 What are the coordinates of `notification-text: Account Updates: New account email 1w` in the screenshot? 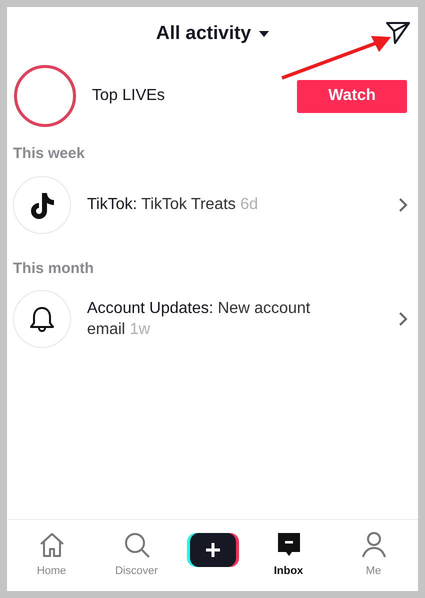 It's located at (199, 319).